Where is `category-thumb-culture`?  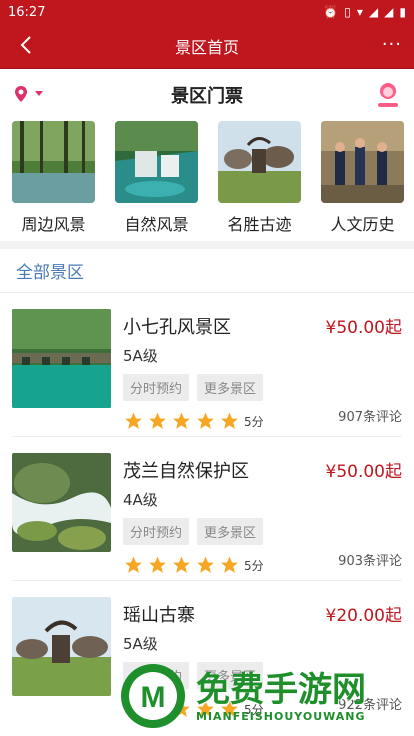 category-thumb-culture is located at coordinates (362, 162).